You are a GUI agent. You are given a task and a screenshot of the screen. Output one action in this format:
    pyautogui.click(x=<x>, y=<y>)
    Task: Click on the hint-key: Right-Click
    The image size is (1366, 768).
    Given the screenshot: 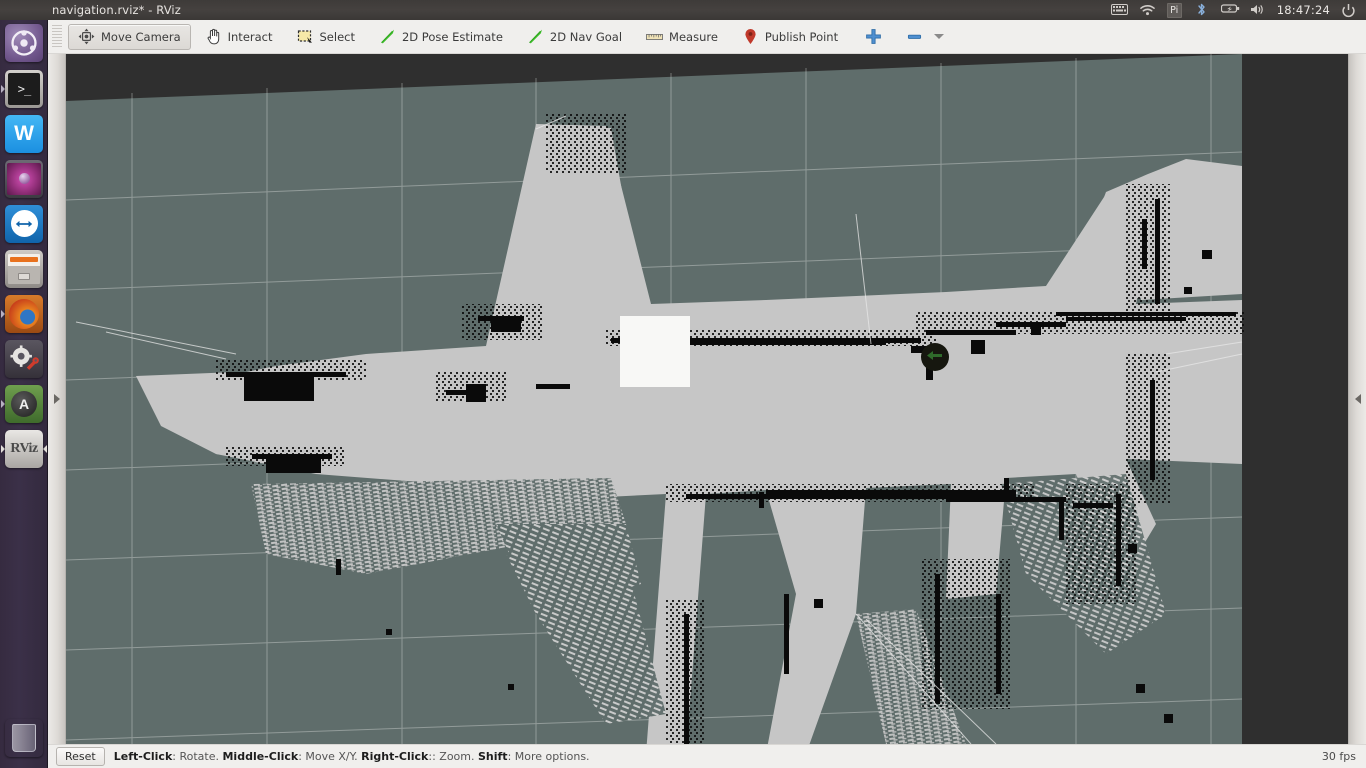 What is the action you would take?
    pyautogui.click(x=395, y=756)
    